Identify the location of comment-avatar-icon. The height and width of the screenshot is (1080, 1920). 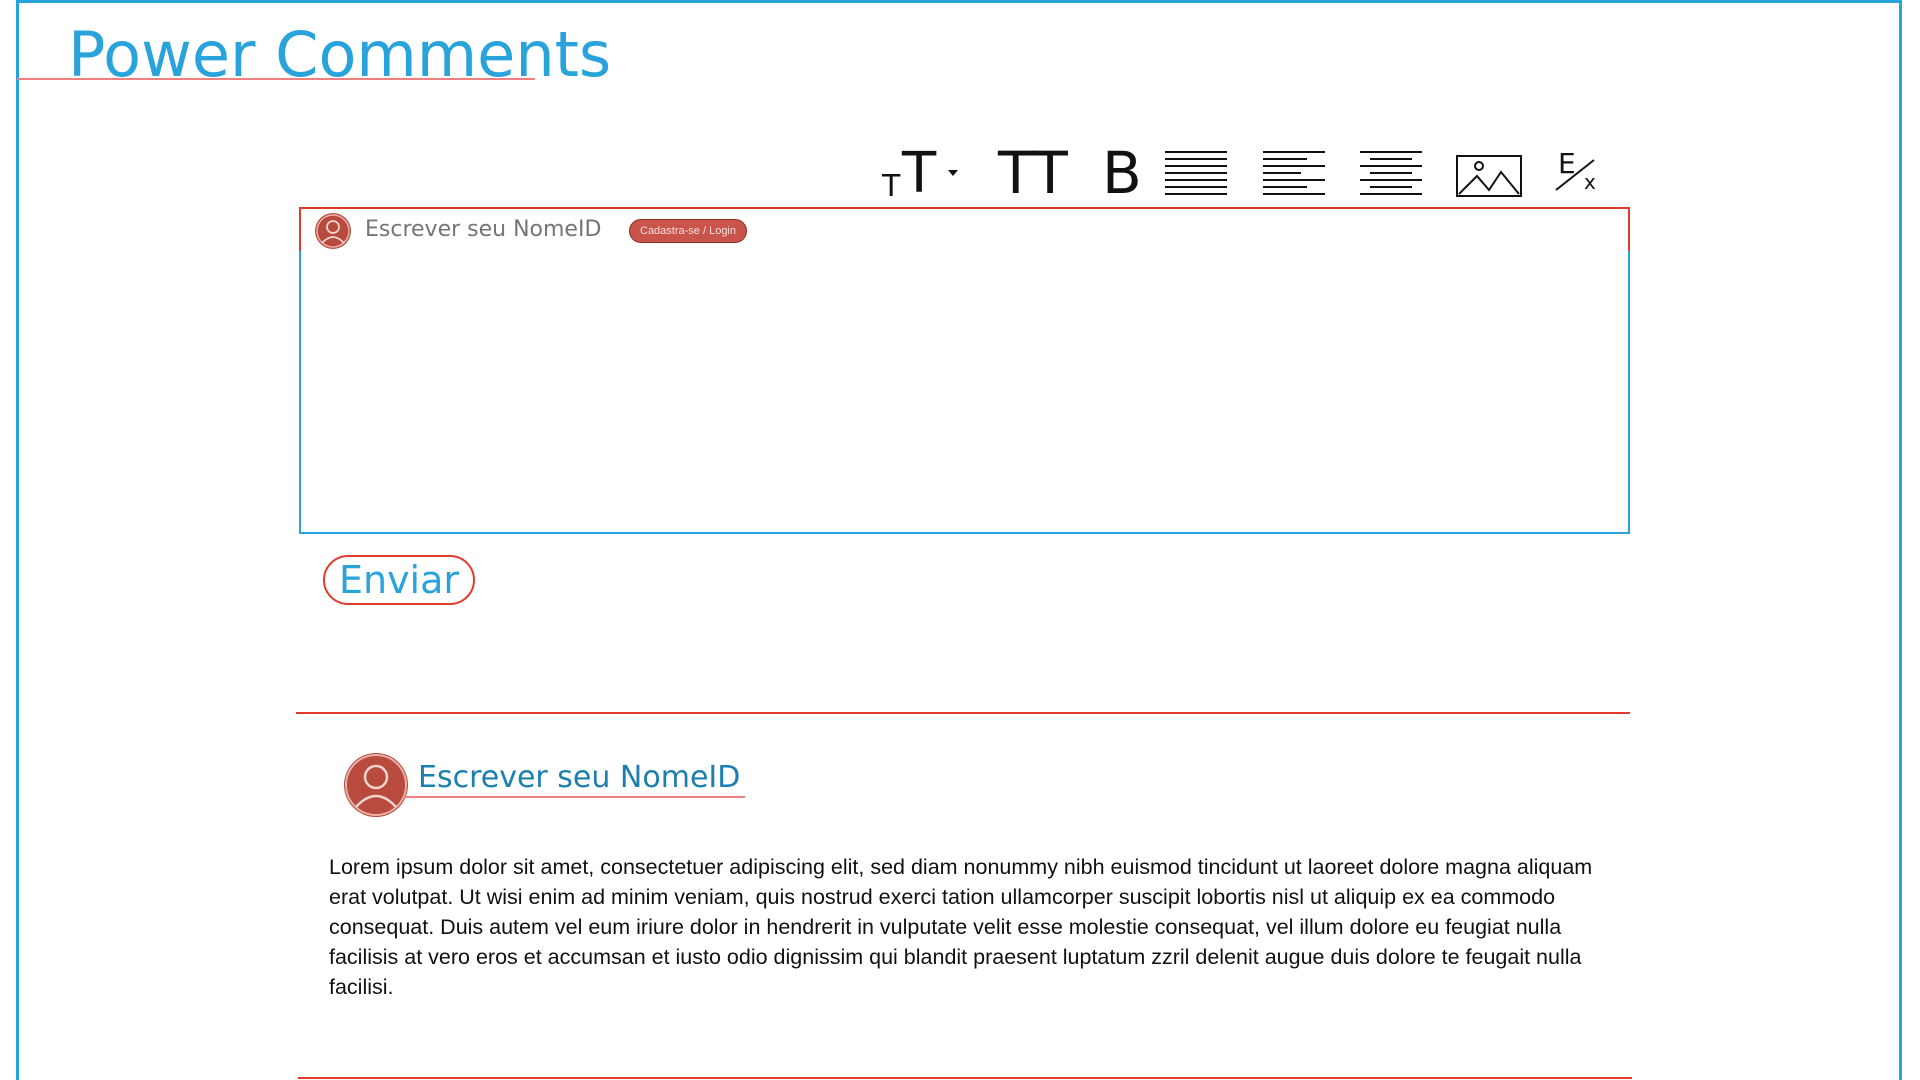
(376, 785).